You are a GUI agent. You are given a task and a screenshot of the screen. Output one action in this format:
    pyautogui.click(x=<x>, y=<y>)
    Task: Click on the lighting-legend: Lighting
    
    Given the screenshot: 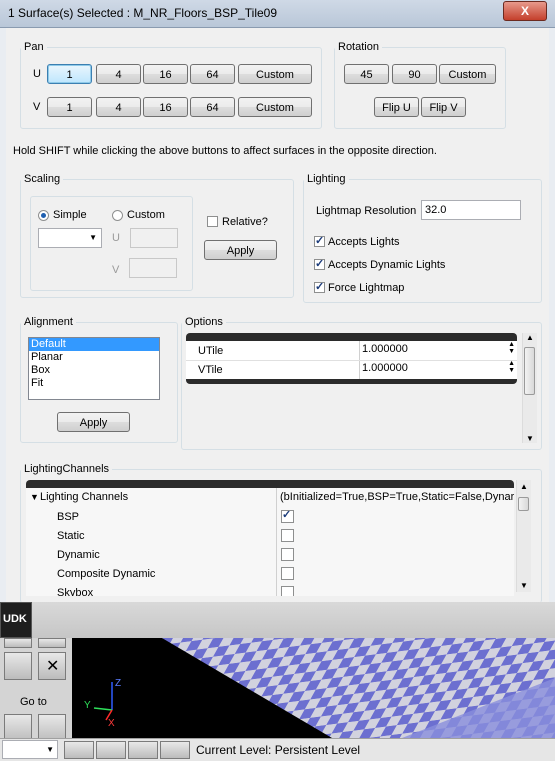 What is the action you would take?
    pyautogui.click(x=326, y=179)
    